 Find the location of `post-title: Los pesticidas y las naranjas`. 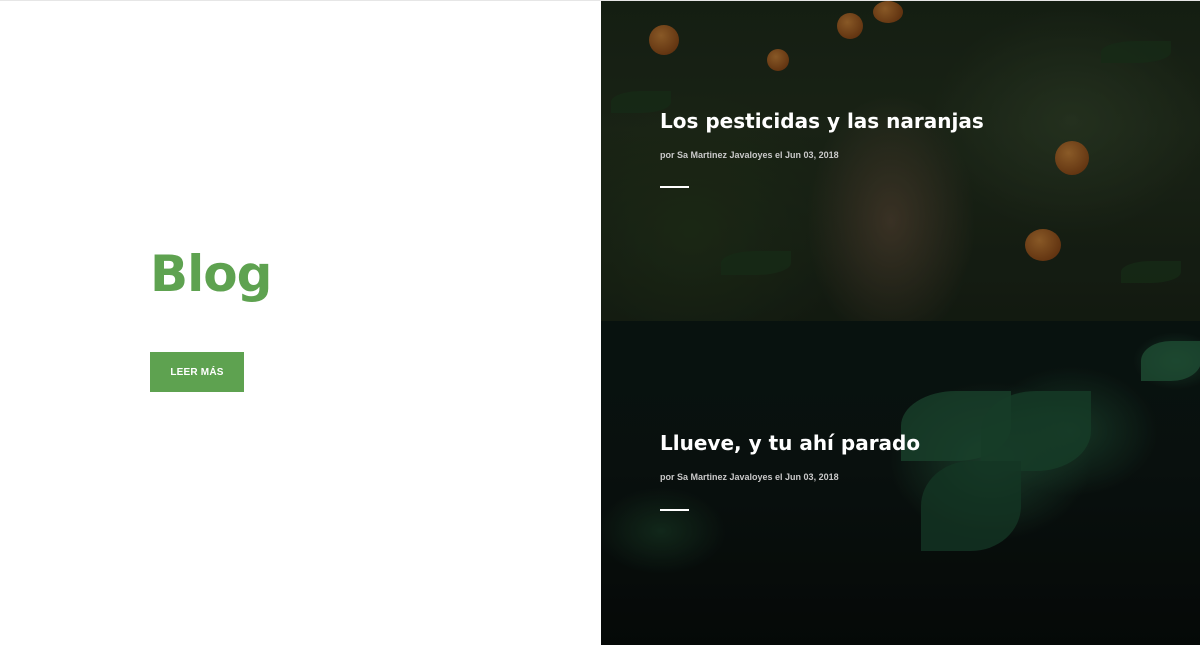

post-title: Los pesticidas y las naranjas is located at coordinates (822, 121).